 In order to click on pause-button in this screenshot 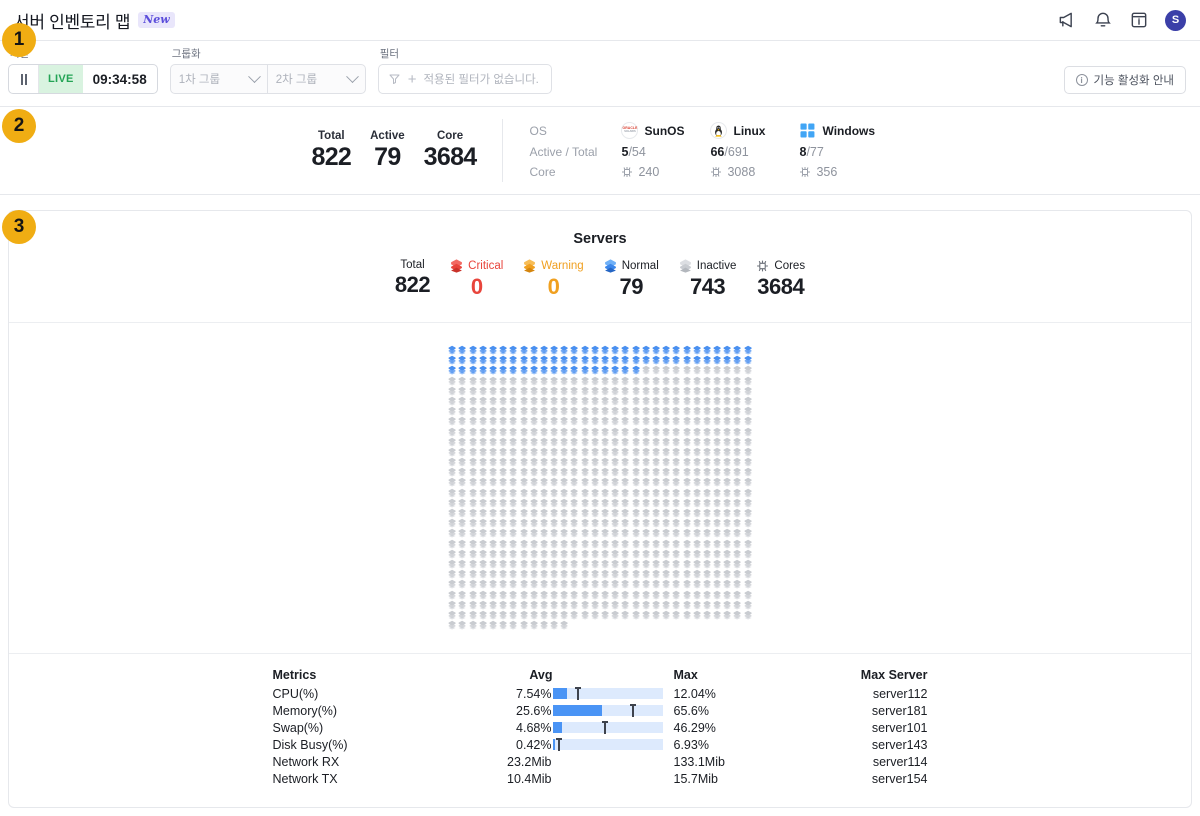, I will do `click(24, 79)`.